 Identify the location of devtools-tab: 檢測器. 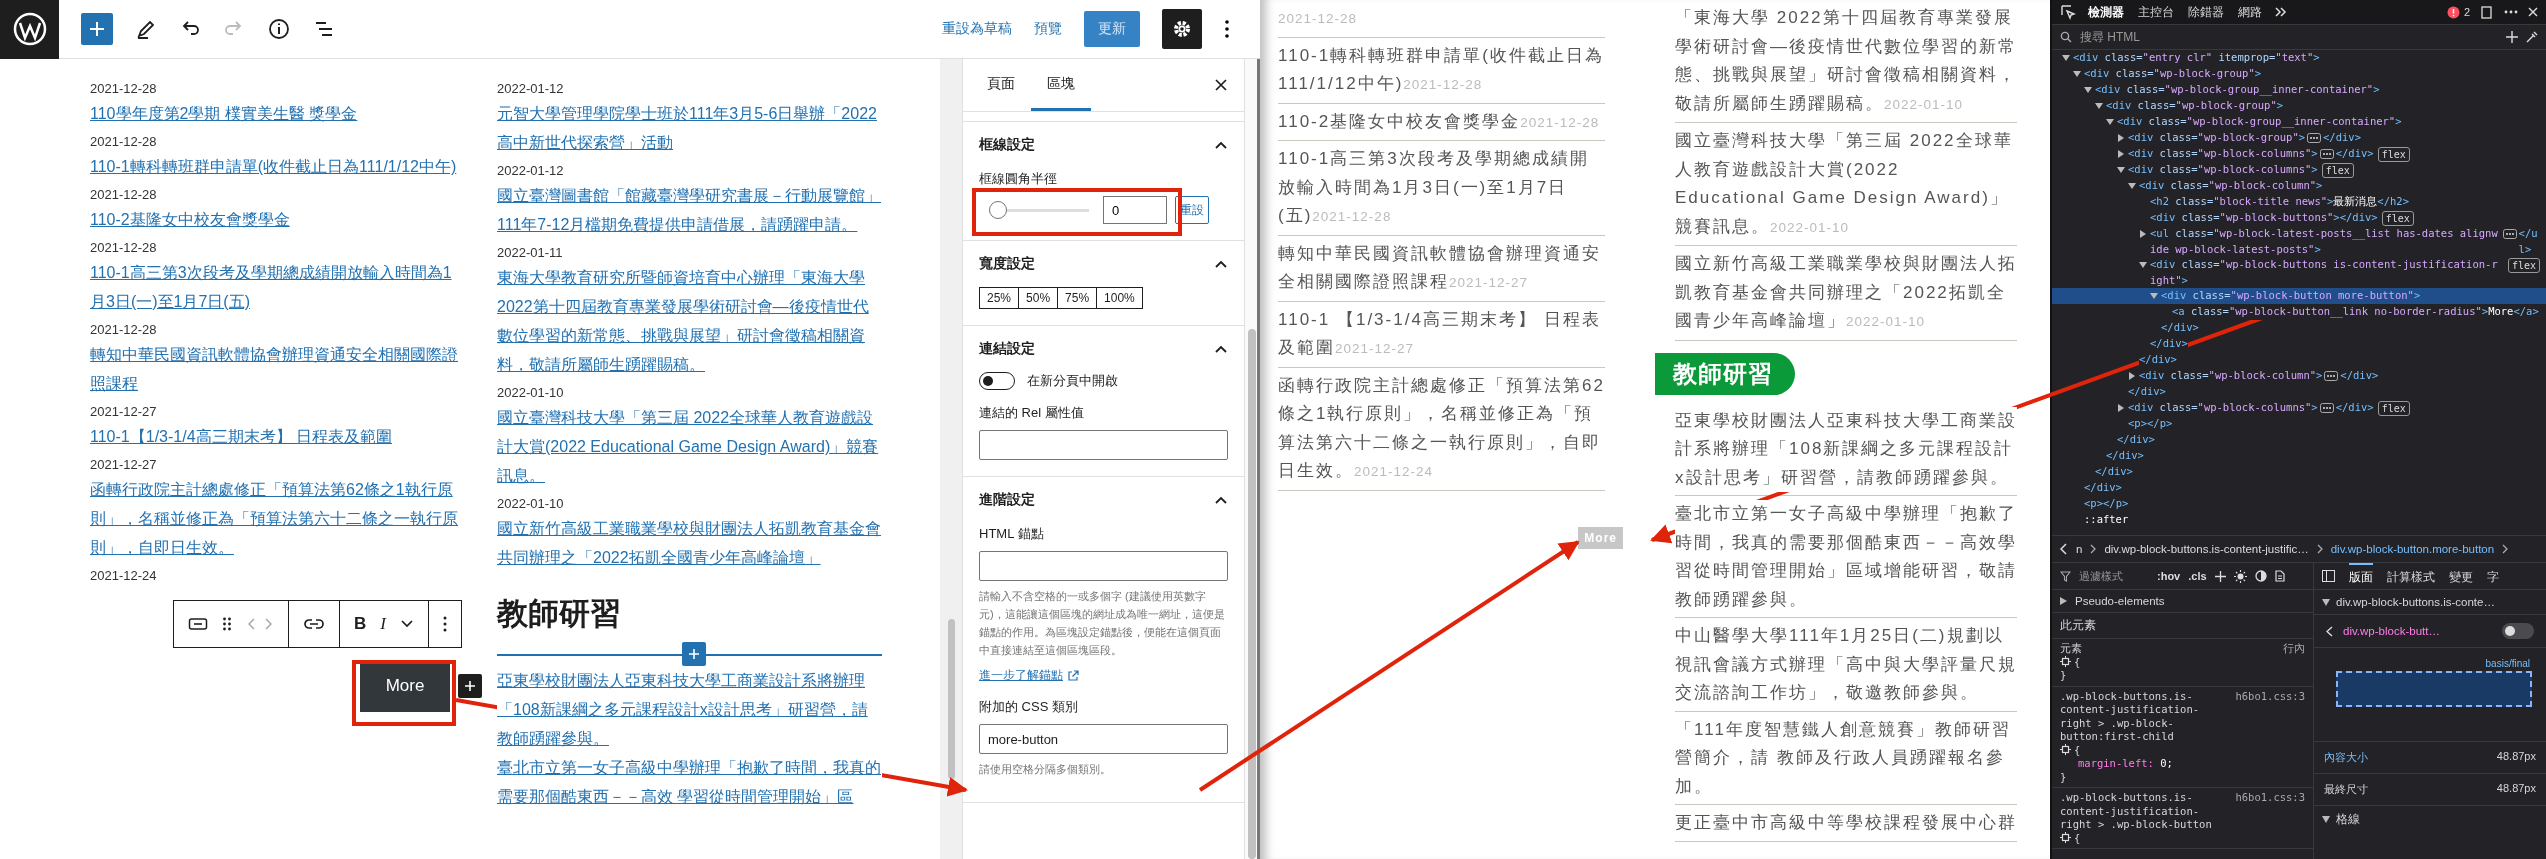
(2106, 12).